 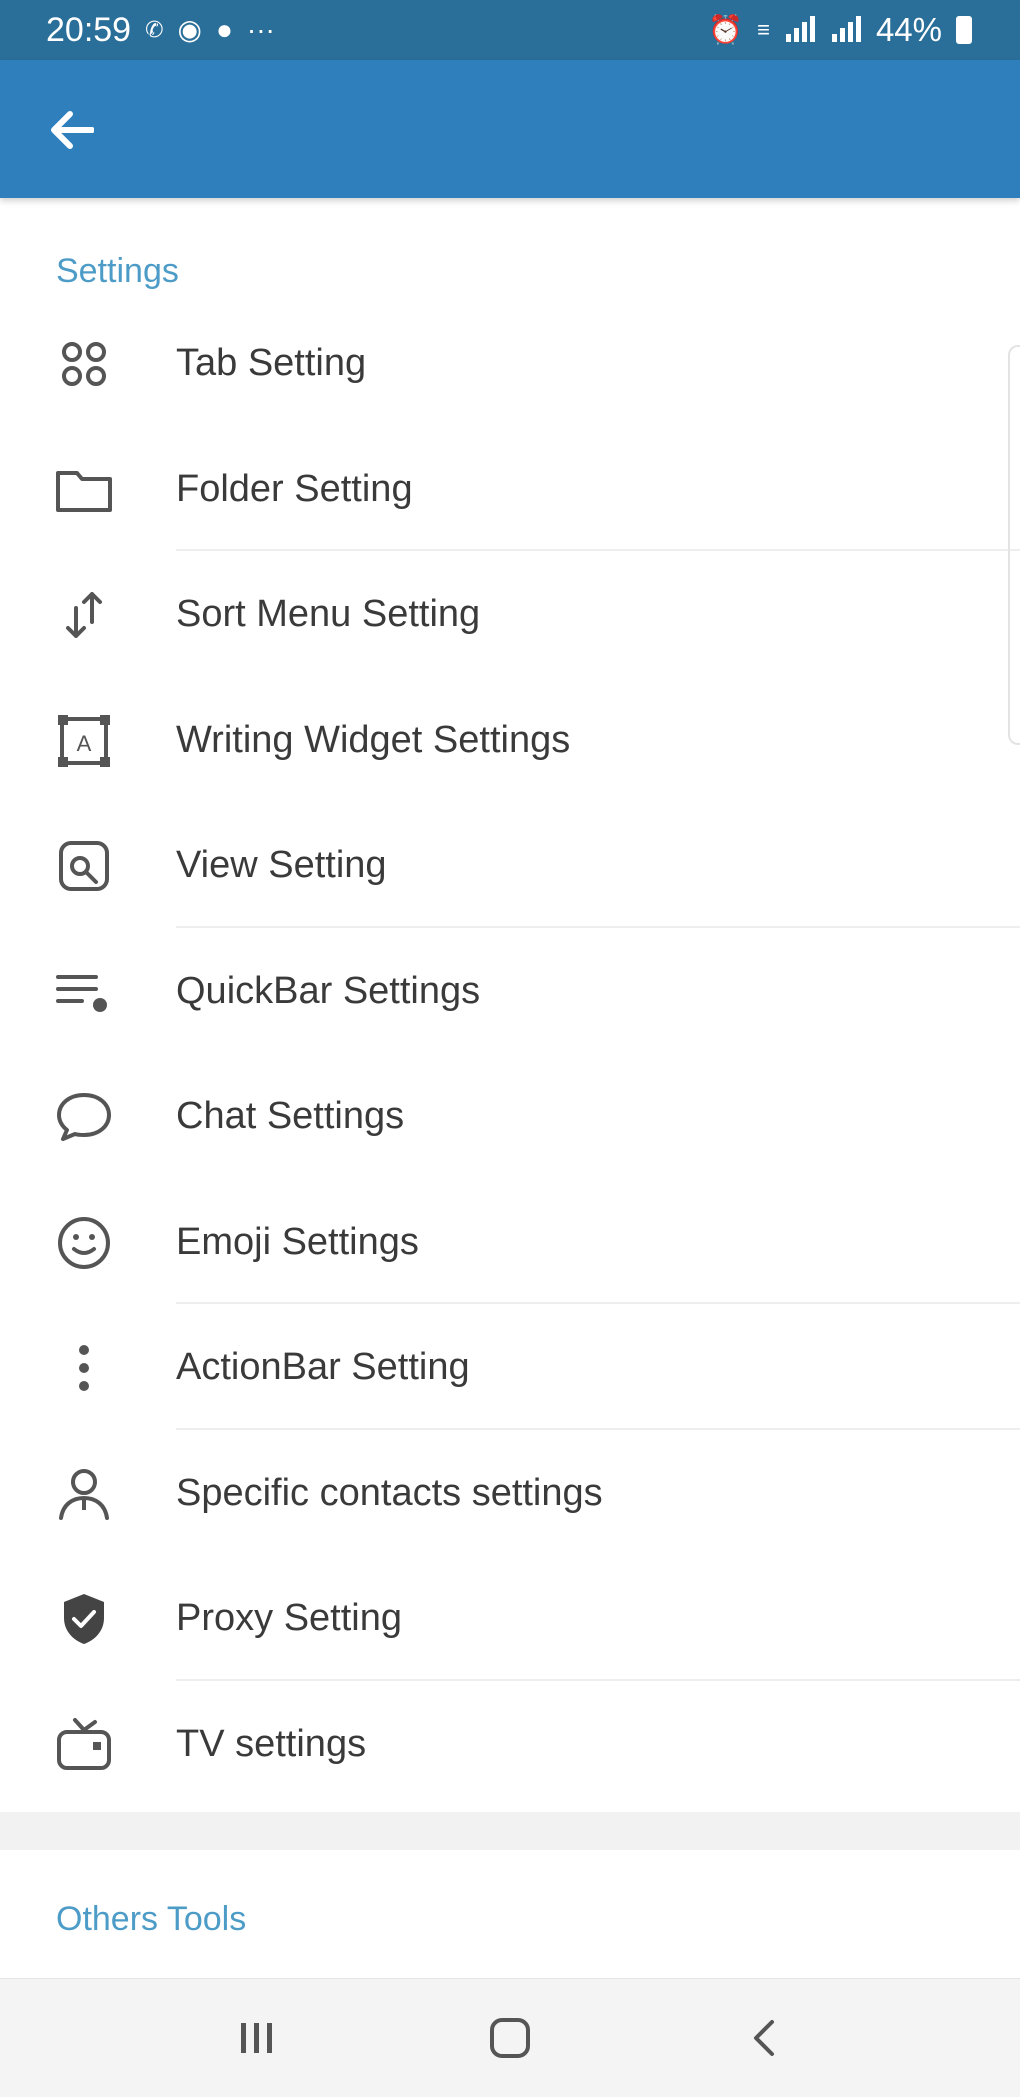 I want to click on status-left: 20:59 ✆ ◉ ● ···, so click(x=160, y=30).